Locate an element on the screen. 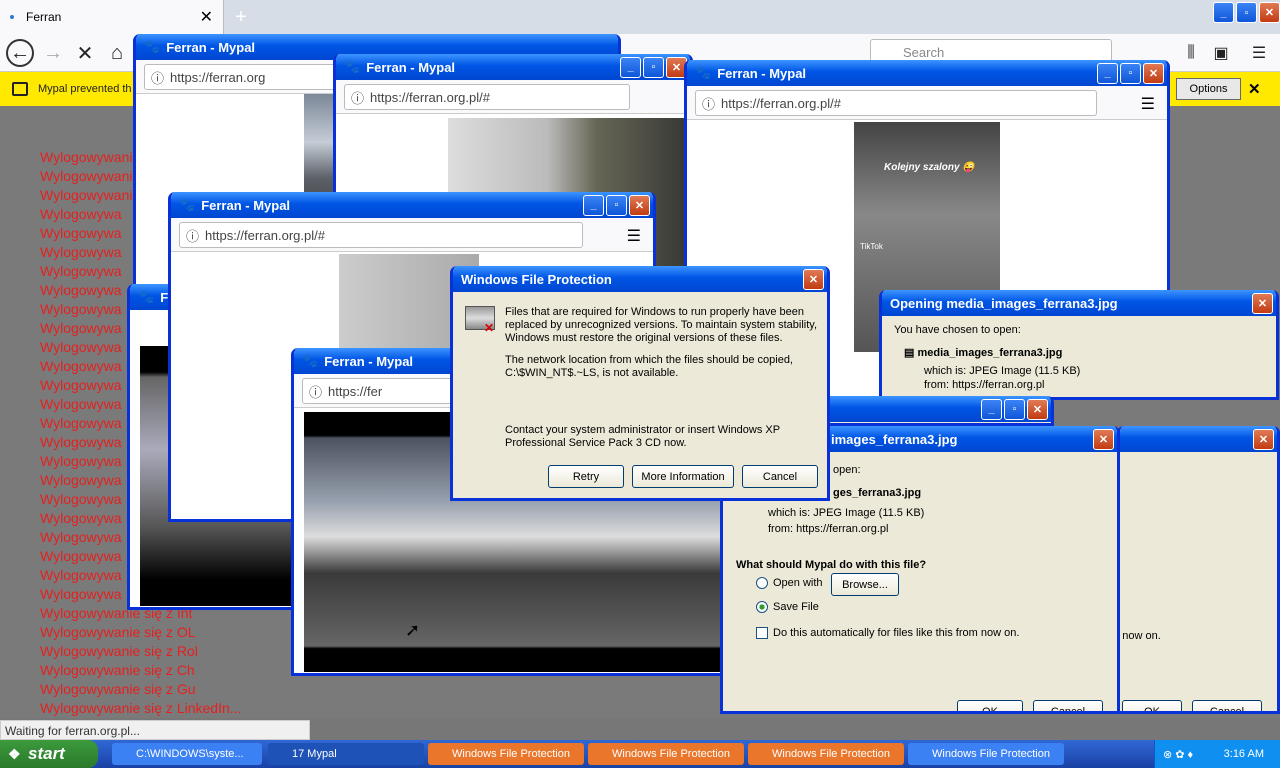 The height and width of the screenshot is (768, 1280). tab-ferran: Ferran ✕ is located at coordinates (112, 17).